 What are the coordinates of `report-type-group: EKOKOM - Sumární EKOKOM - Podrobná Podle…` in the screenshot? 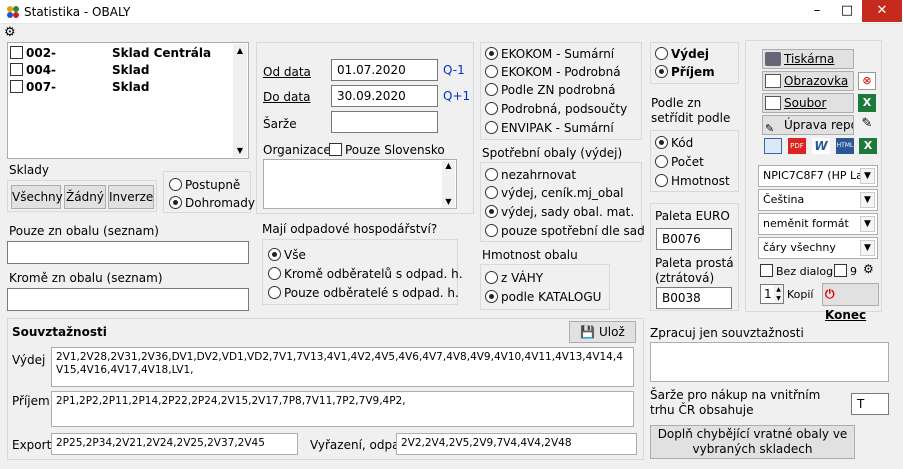 It's located at (561, 91).